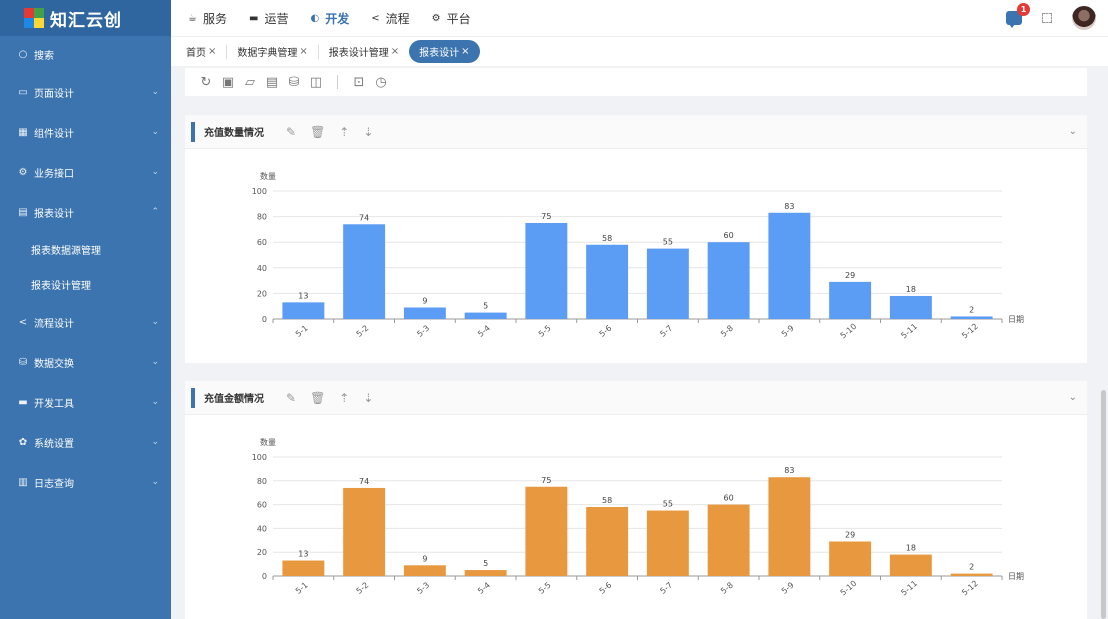 The height and width of the screenshot is (619, 1108). I want to click on sidebar-item-1: ▦ 组件设计 ⌄, so click(85, 132).